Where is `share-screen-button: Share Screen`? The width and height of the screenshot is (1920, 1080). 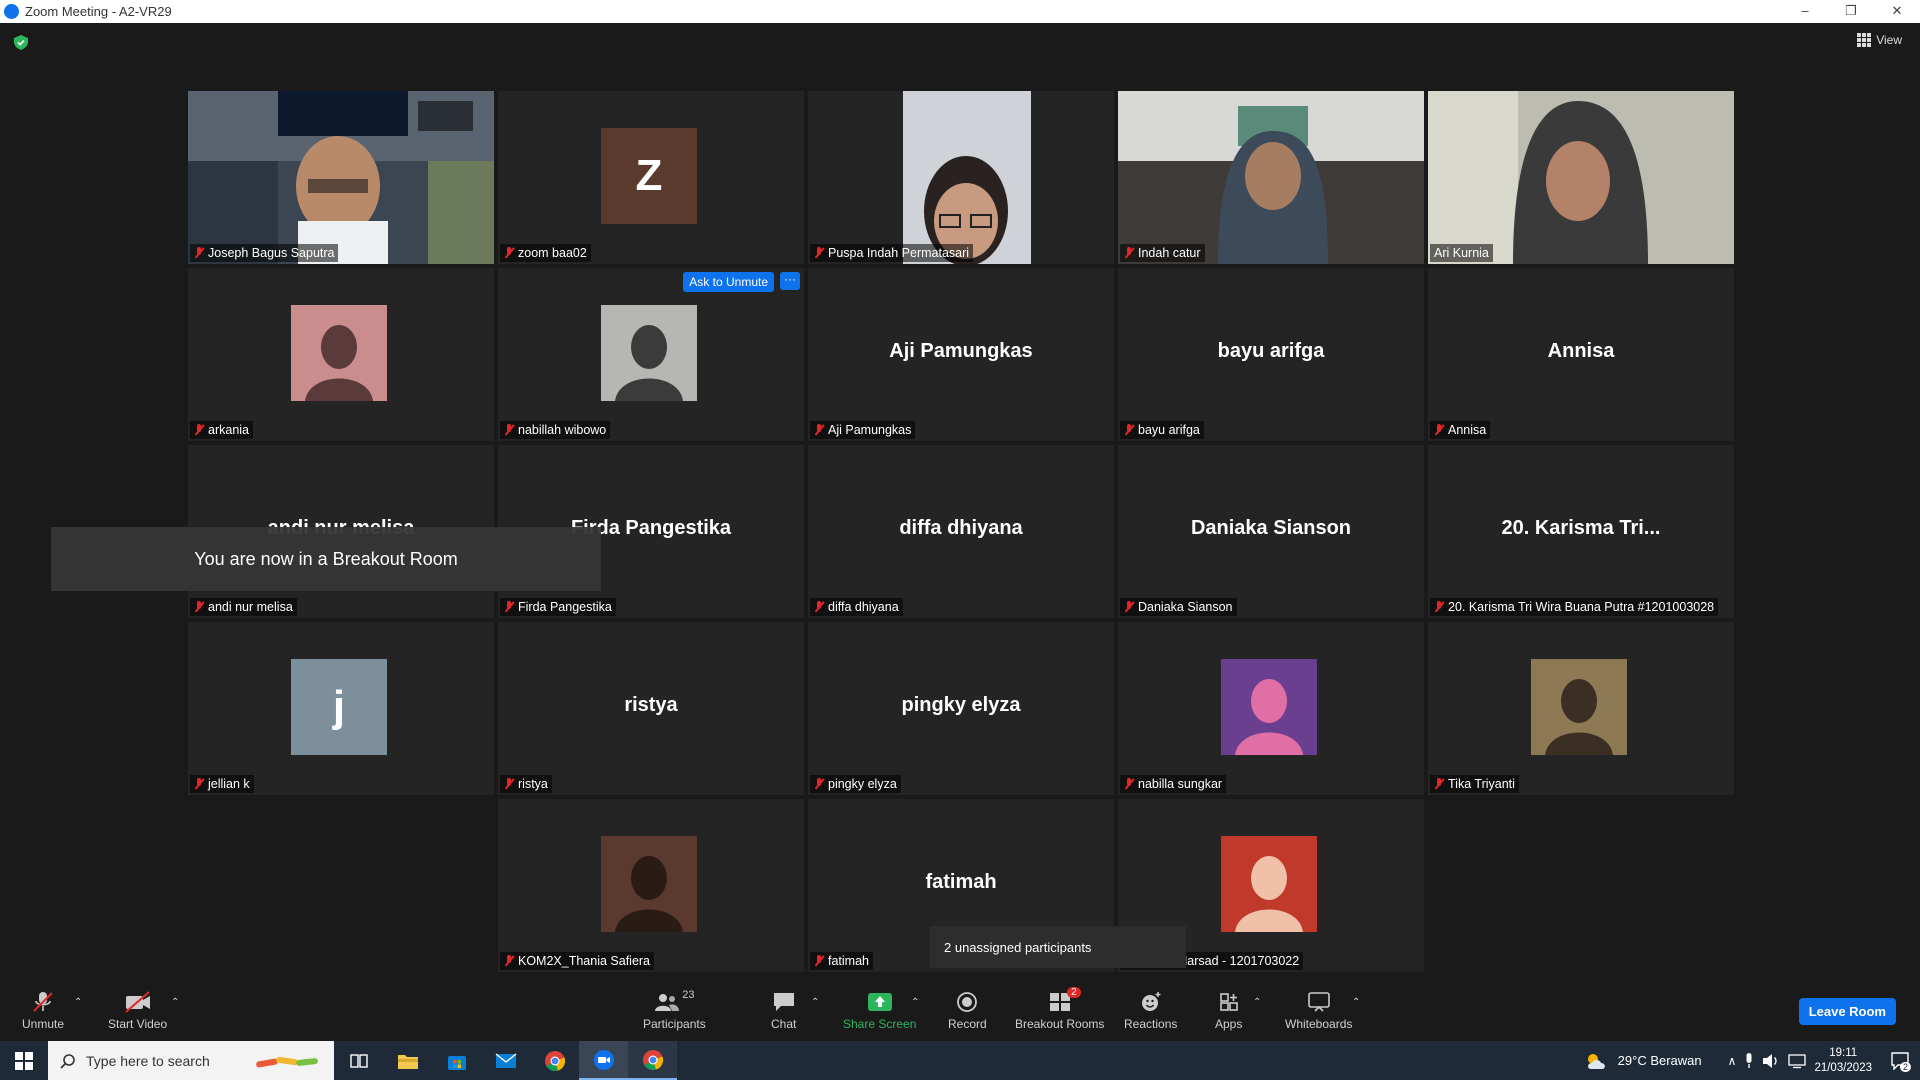 share-screen-button: Share Screen is located at coordinates (879, 1011).